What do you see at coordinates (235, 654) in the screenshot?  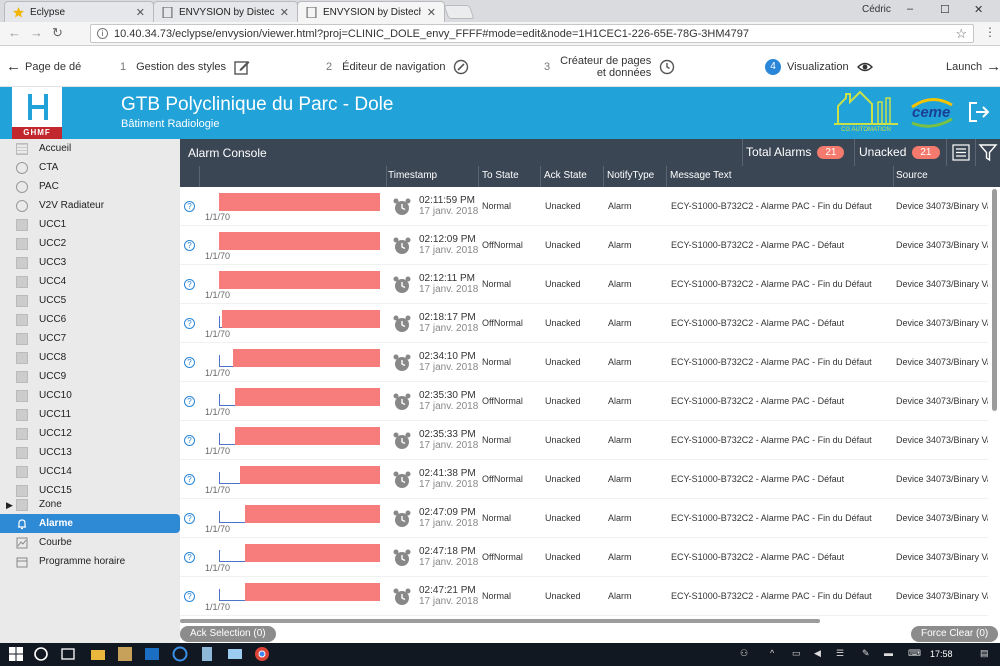 I see `mail-icon` at bounding box center [235, 654].